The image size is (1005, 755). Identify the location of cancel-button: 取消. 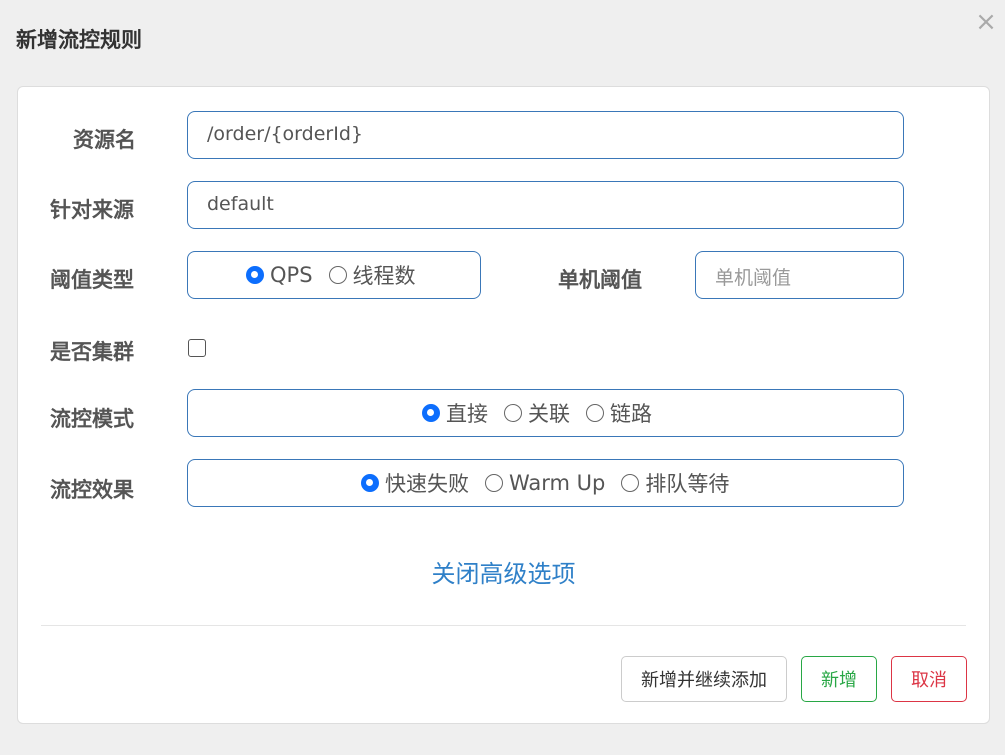
(929, 679).